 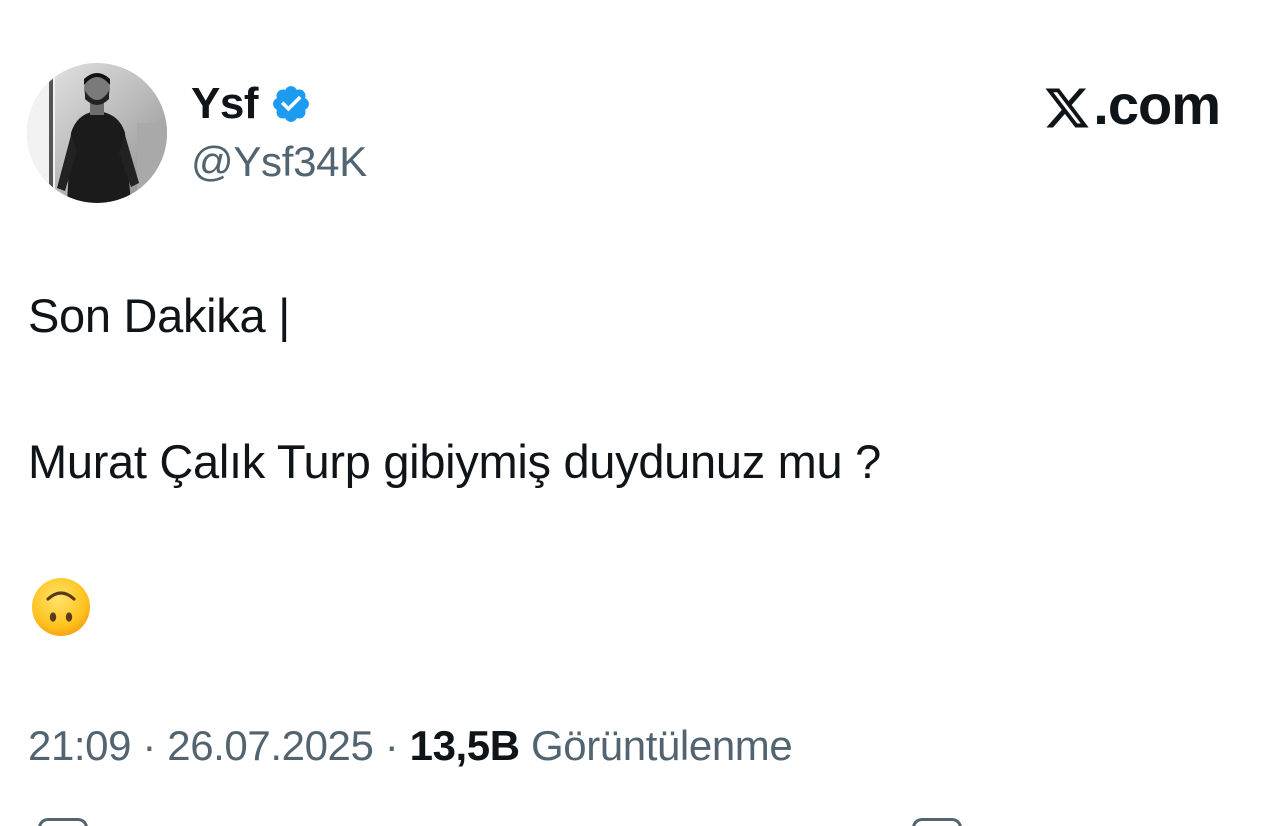 What do you see at coordinates (465, 745) in the screenshot?
I see `views-count: 13,5B` at bounding box center [465, 745].